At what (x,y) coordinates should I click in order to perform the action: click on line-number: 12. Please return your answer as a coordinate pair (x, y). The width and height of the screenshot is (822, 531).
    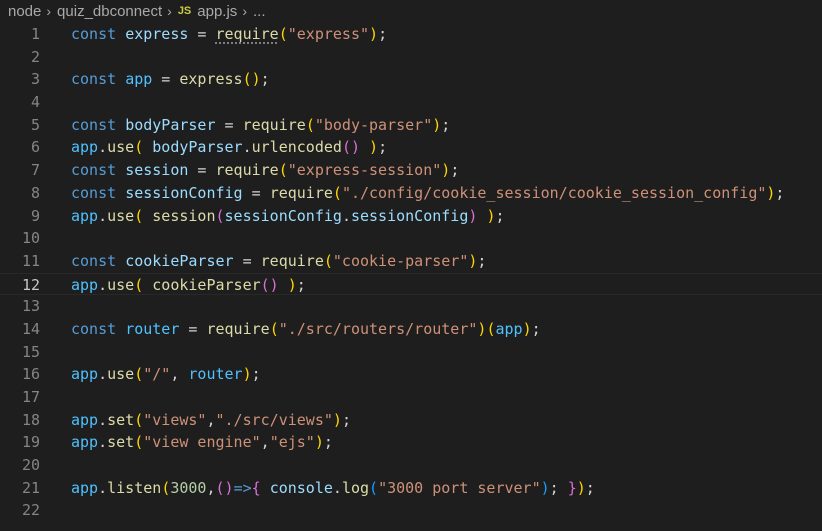
    Looking at the image, I should click on (30, 284).